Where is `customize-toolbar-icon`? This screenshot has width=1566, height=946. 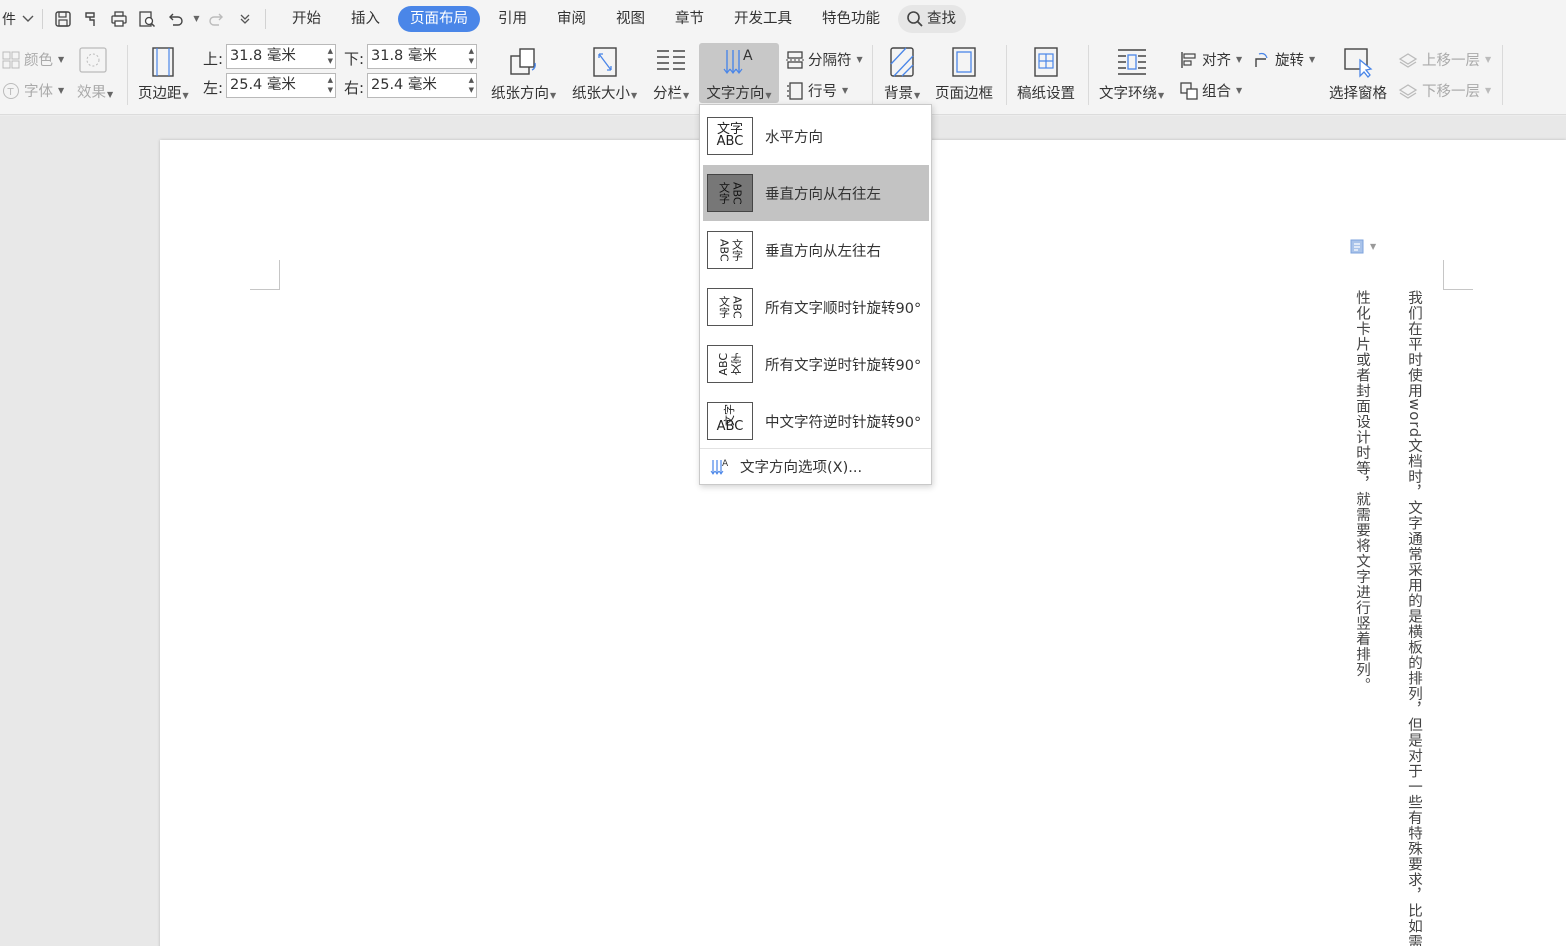
customize-toolbar-icon is located at coordinates (245, 19).